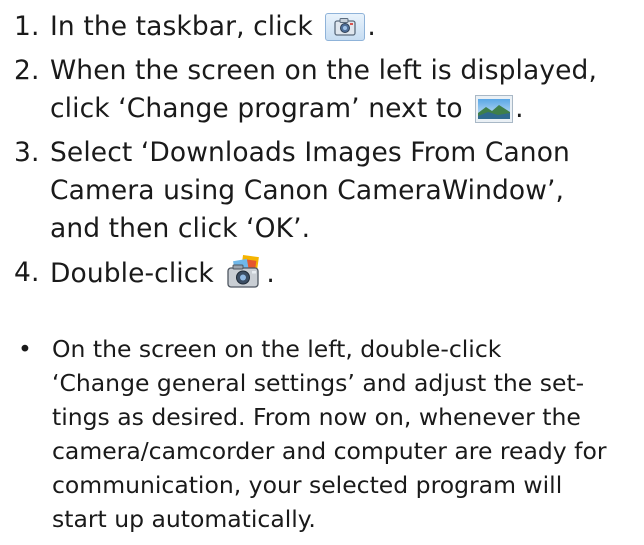 The height and width of the screenshot is (545, 644). I want to click on step-number: 3., so click(27, 152).